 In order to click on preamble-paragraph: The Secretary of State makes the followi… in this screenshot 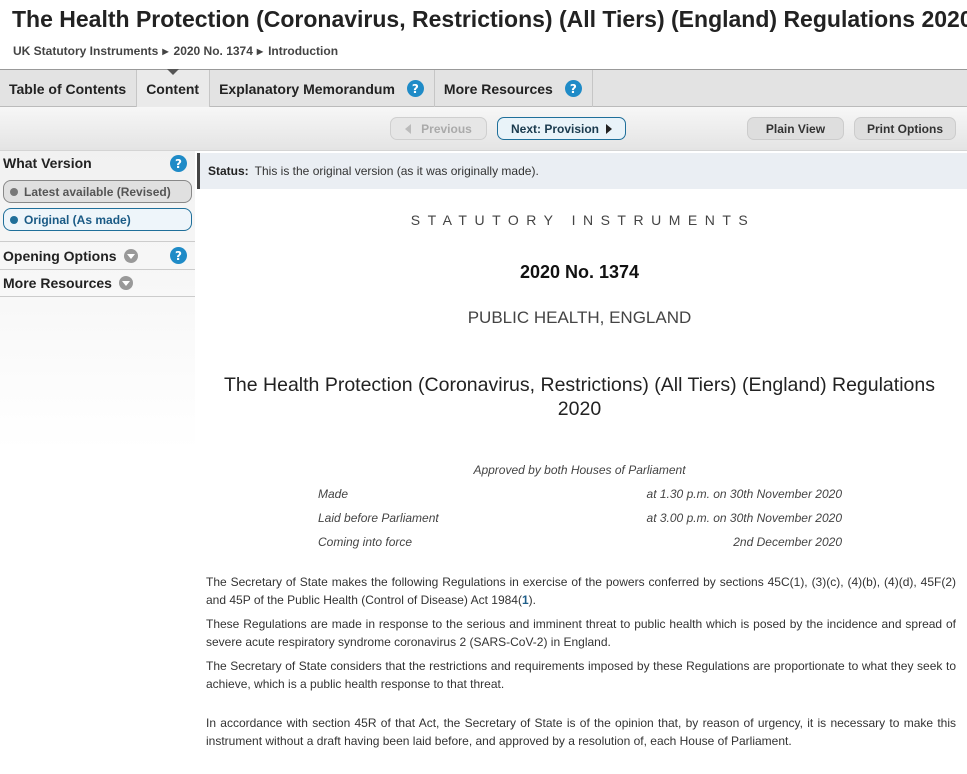, I will do `click(581, 591)`.